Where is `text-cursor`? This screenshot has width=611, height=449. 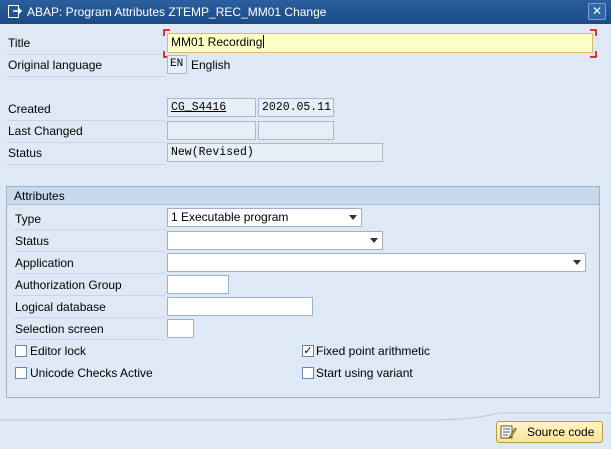 text-cursor is located at coordinates (264, 41).